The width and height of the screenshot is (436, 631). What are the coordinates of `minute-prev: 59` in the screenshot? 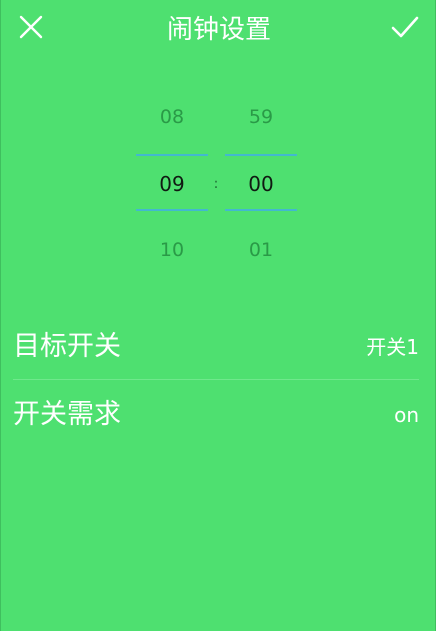 It's located at (261, 117).